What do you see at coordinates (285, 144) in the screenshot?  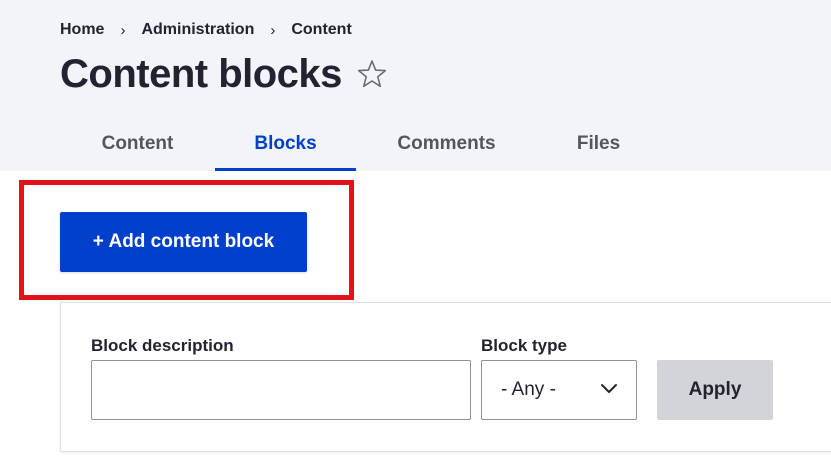 I see `tab-blocks: Blocks` at bounding box center [285, 144].